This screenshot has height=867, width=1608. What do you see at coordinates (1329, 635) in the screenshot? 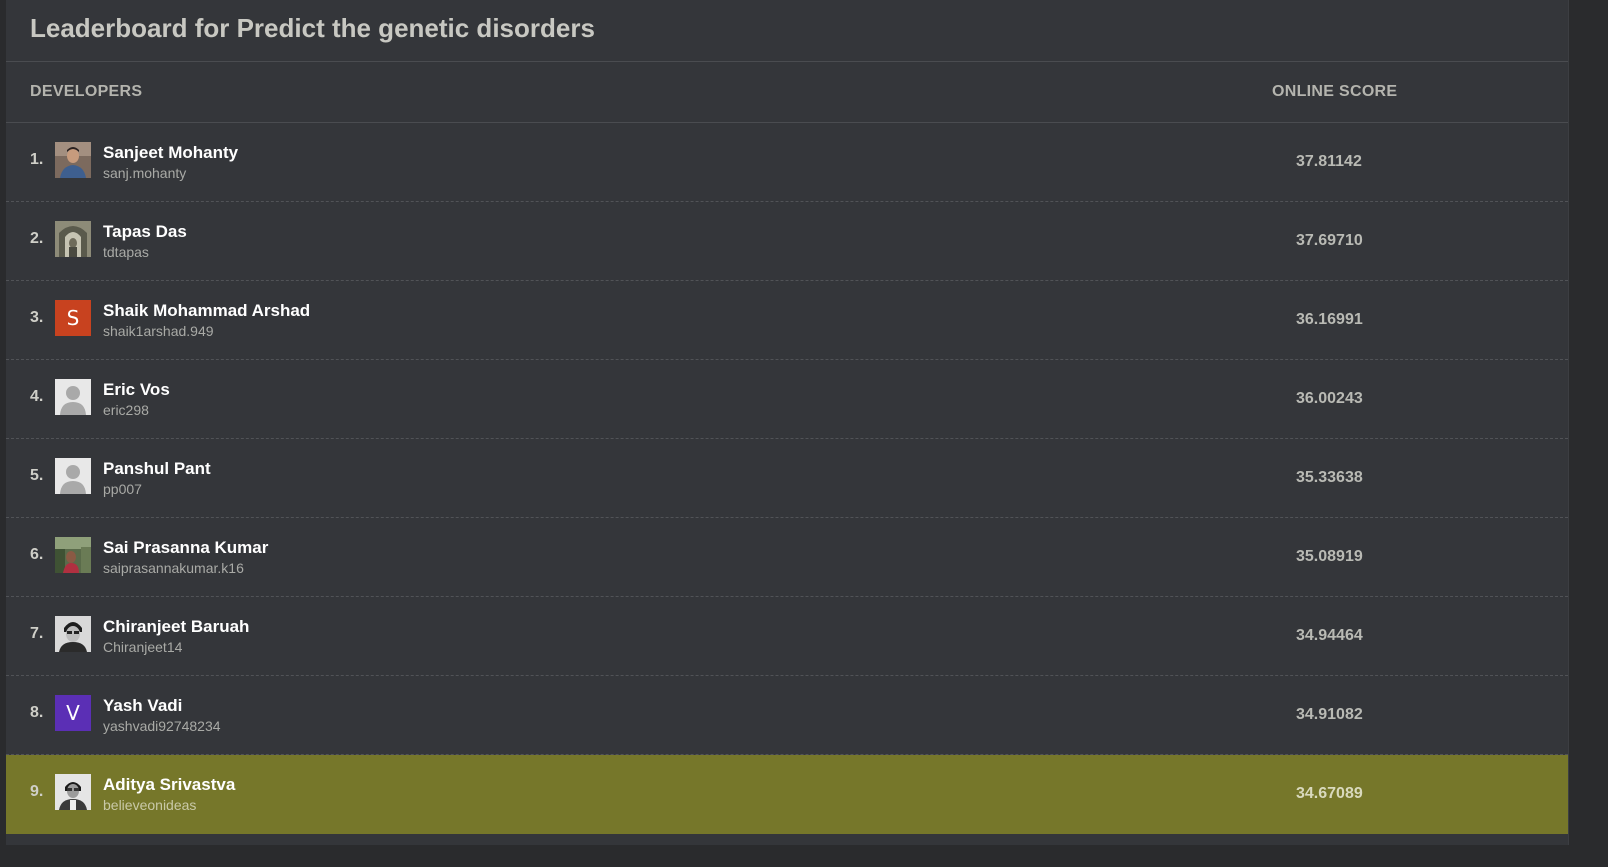
I see `online-score: 34.94464` at bounding box center [1329, 635].